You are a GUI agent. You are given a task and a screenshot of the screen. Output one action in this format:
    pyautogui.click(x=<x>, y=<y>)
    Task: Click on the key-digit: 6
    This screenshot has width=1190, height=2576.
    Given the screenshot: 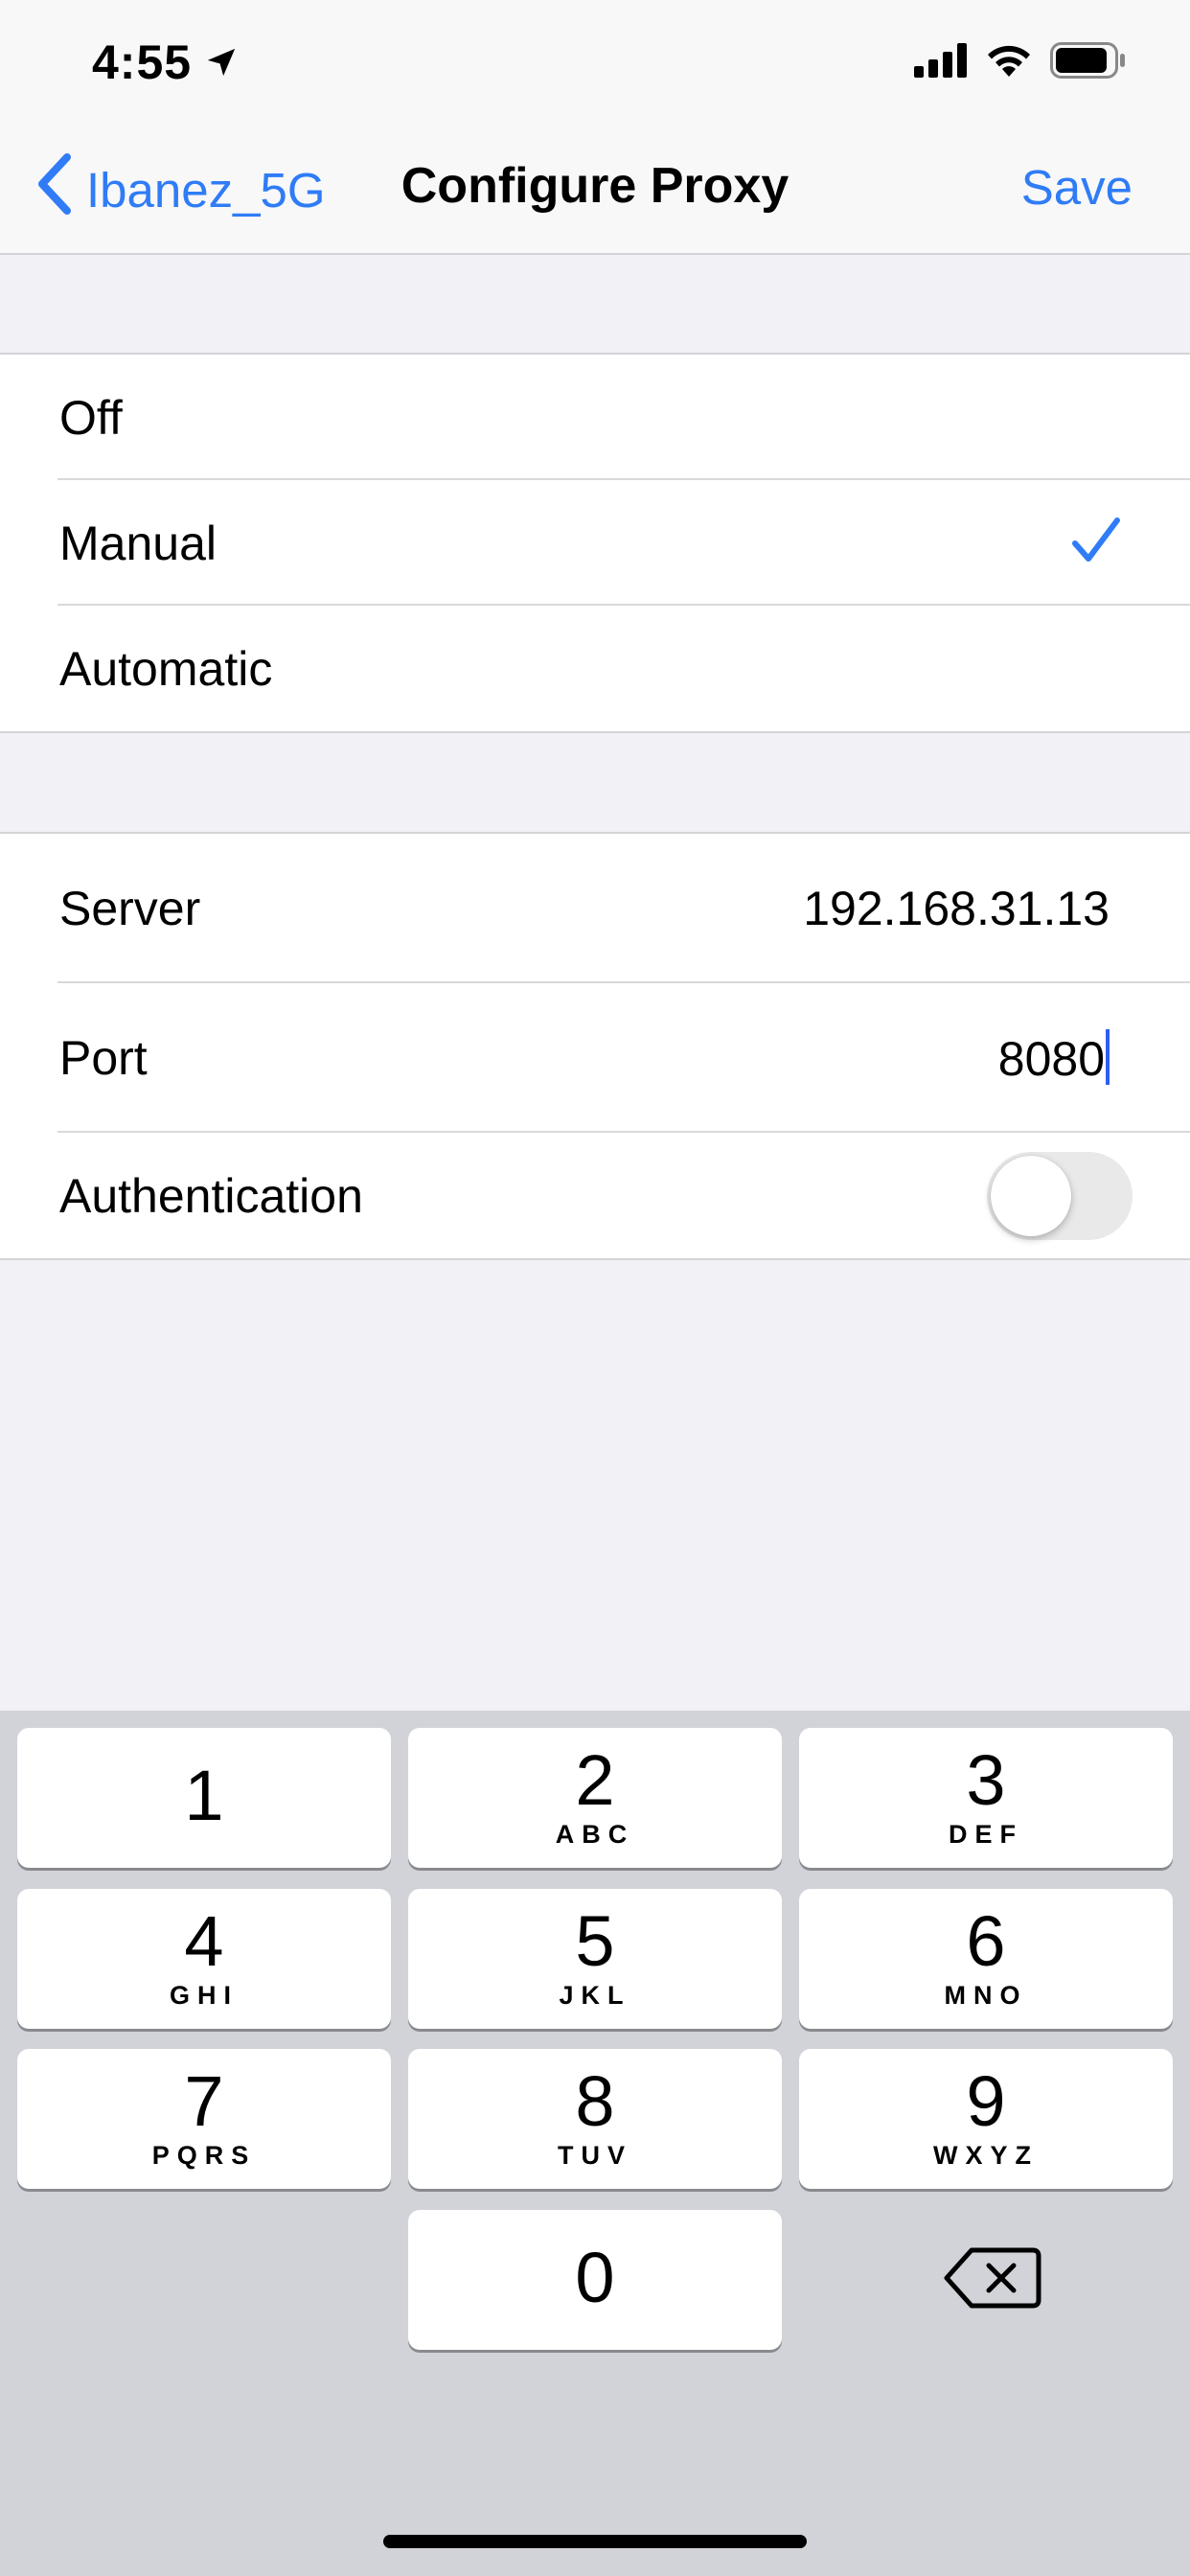 What is the action you would take?
    pyautogui.click(x=986, y=1941)
    